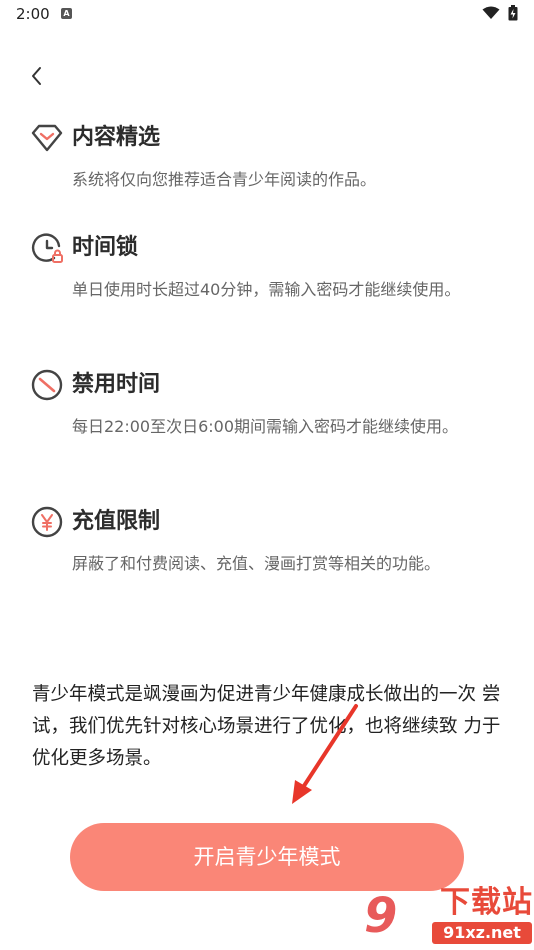 This screenshot has height=950, width=534. Describe the element at coordinates (116, 521) in the screenshot. I see `feature-title: 充值限制` at that location.